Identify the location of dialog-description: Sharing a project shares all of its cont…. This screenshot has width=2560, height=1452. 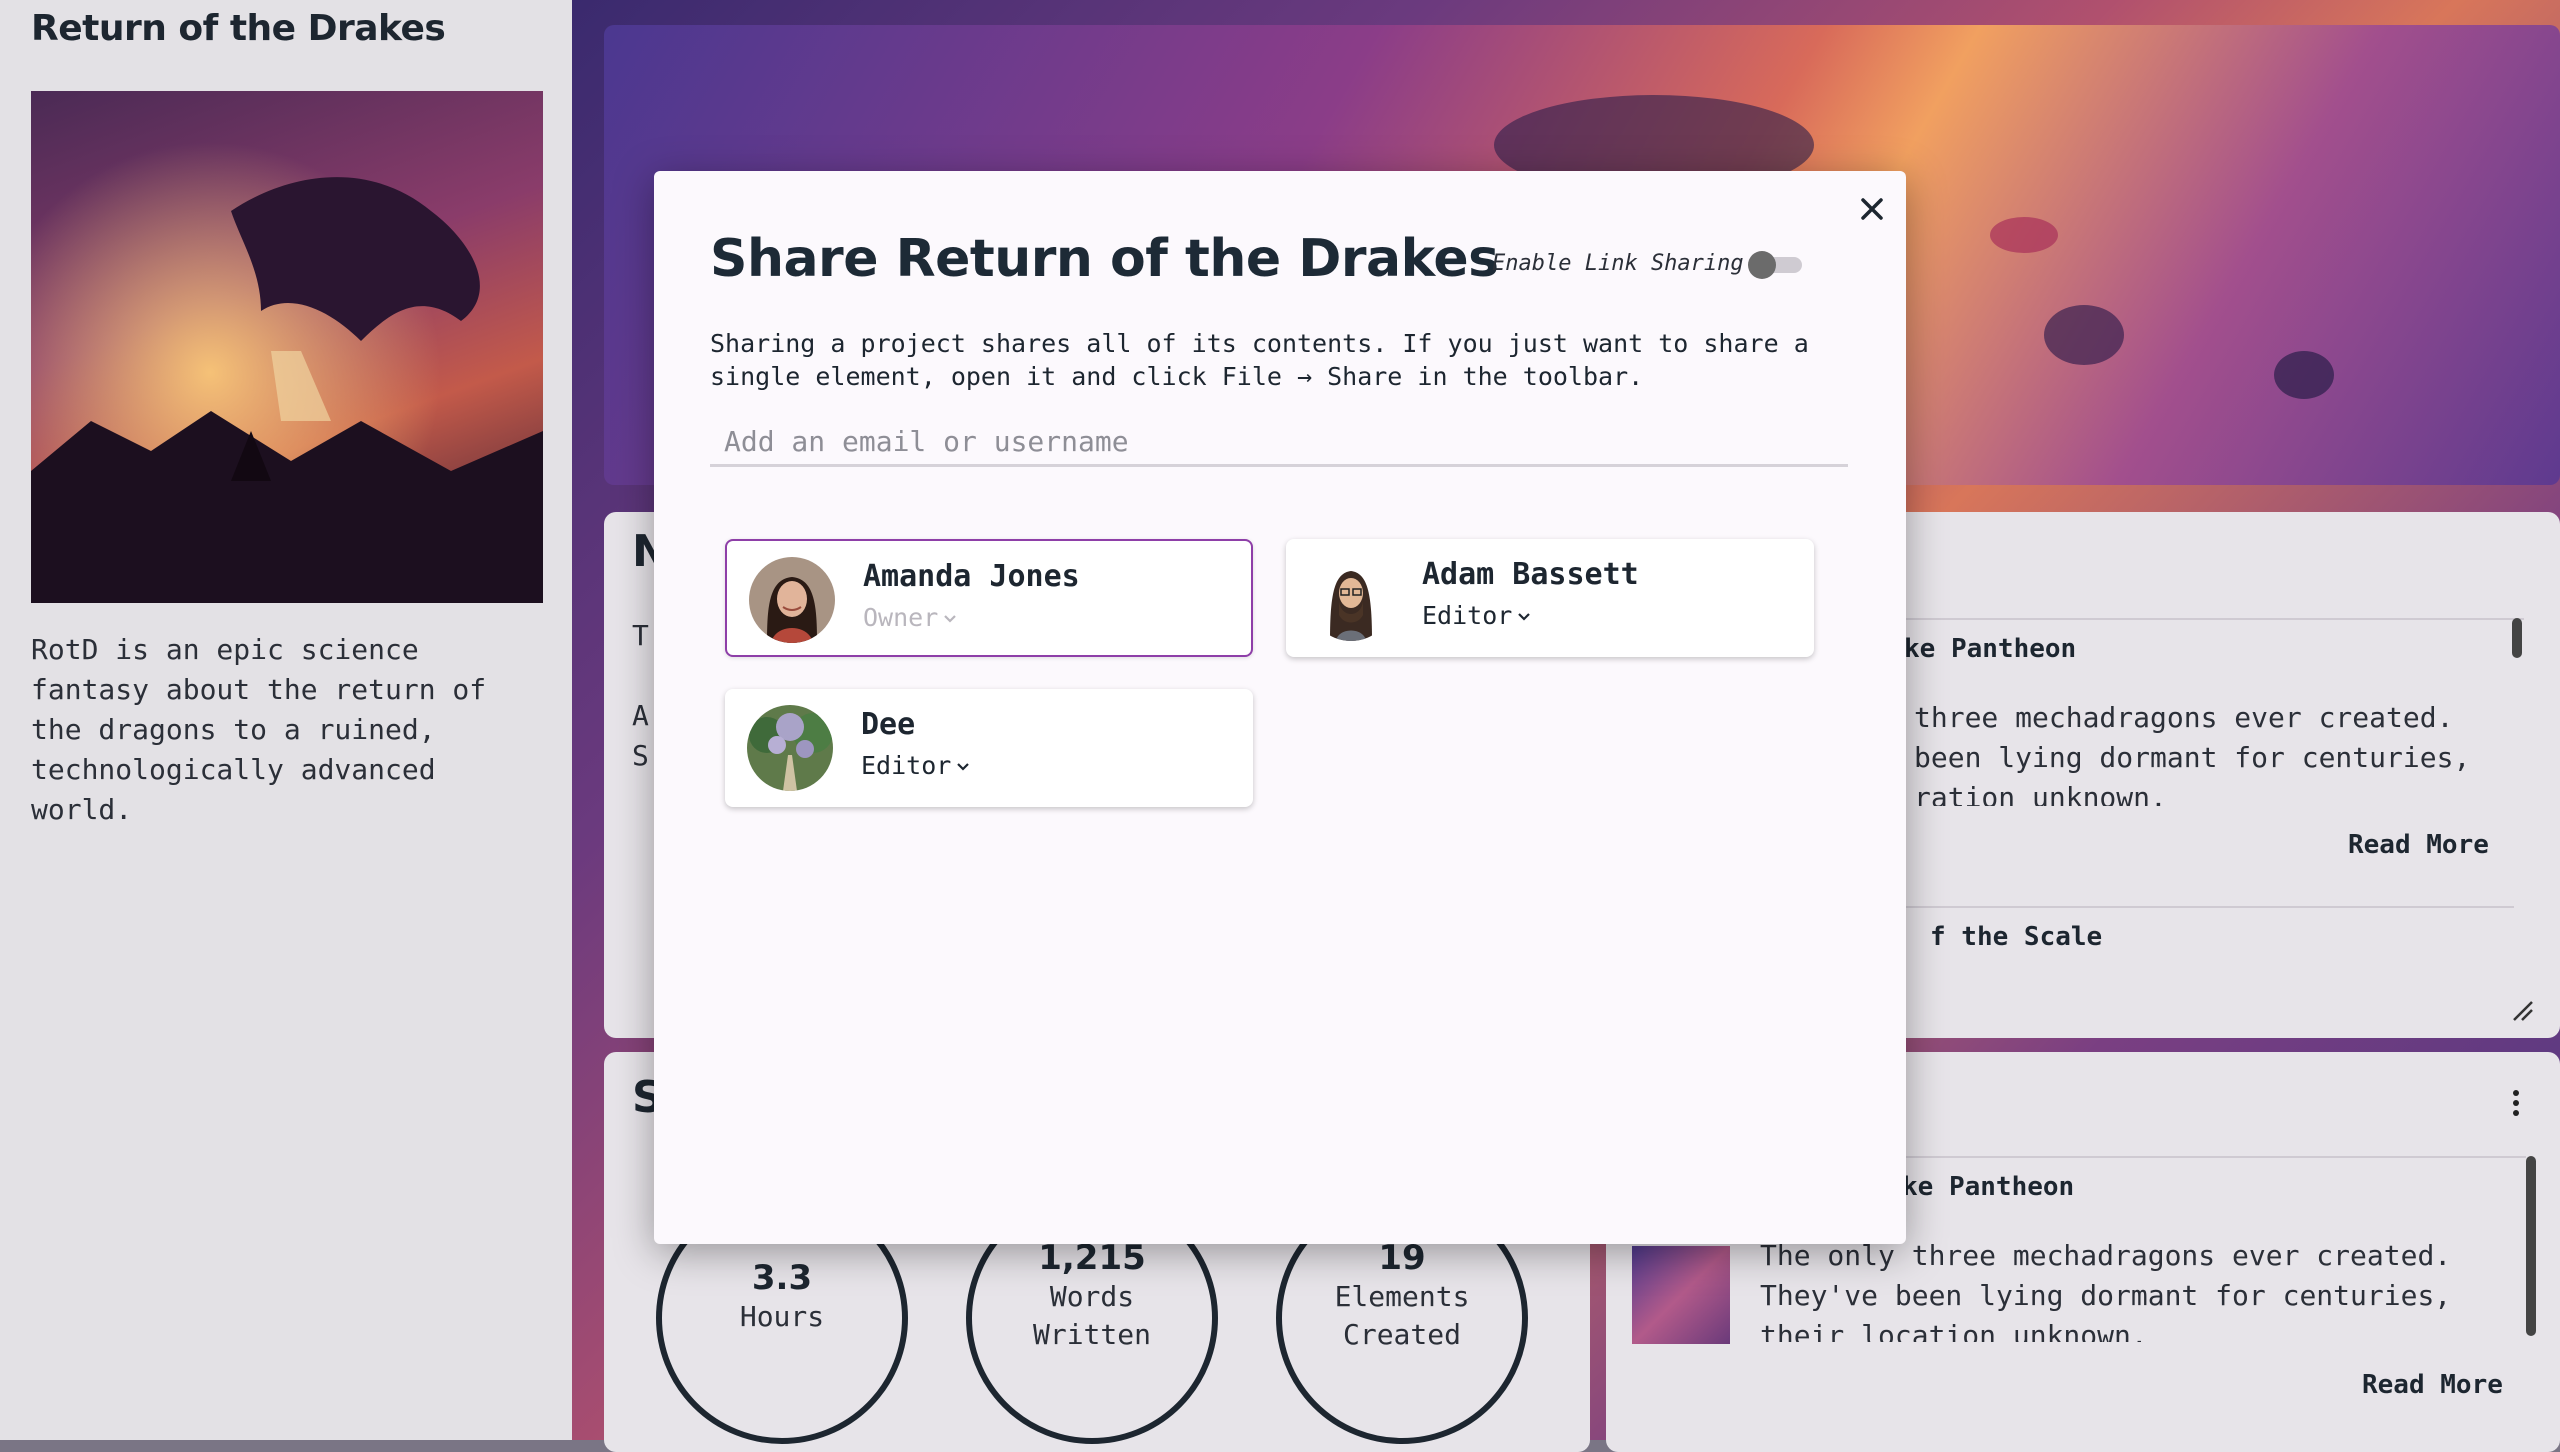
(1259, 360).